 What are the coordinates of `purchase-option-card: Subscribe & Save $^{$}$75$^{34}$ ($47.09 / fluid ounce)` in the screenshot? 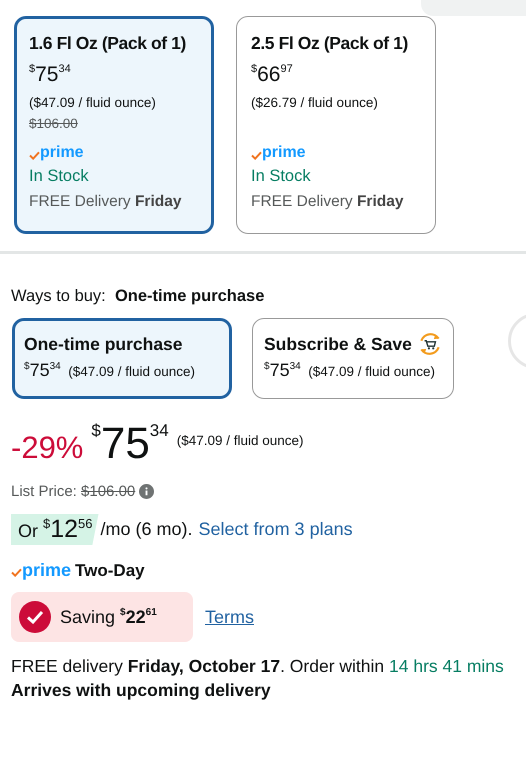 It's located at (353, 358).